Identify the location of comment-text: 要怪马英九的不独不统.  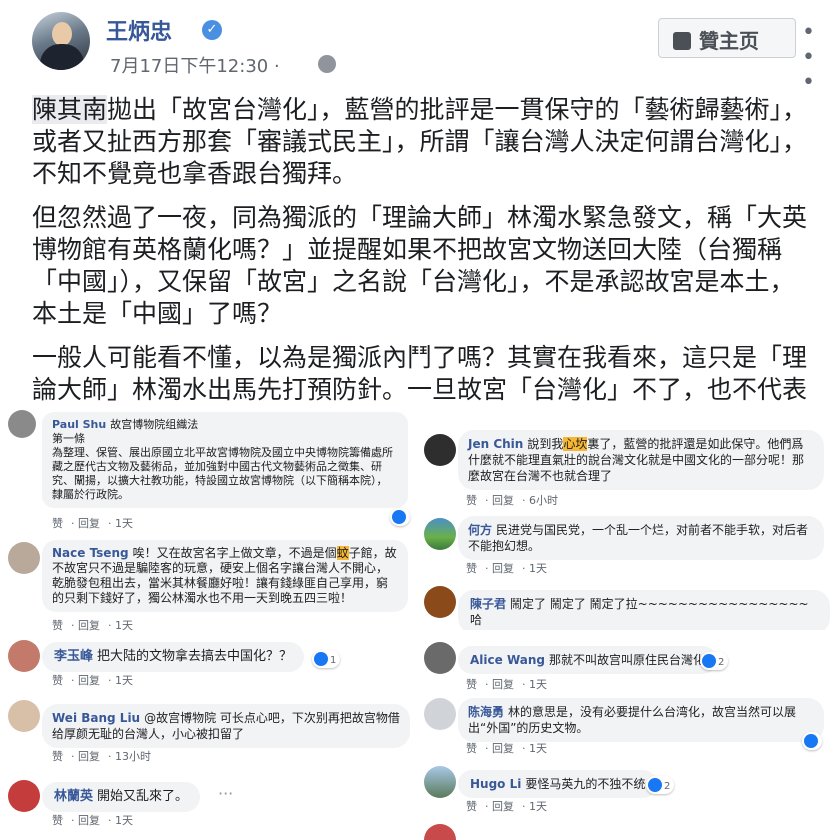
(585, 784).